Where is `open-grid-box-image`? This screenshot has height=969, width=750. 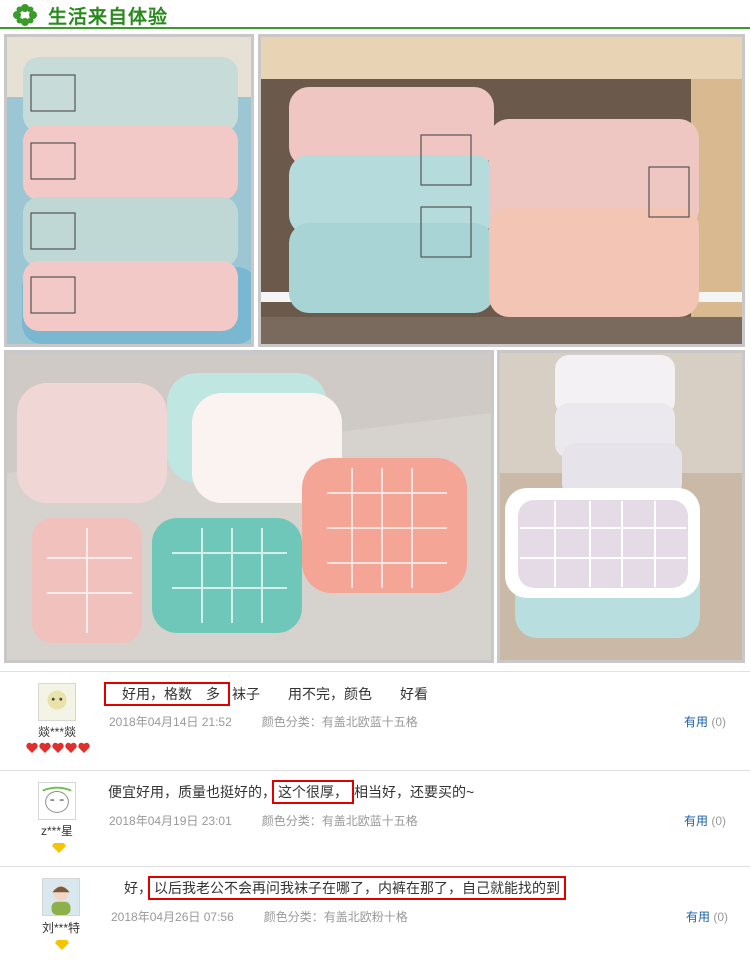 open-grid-box-image is located at coordinates (621, 506).